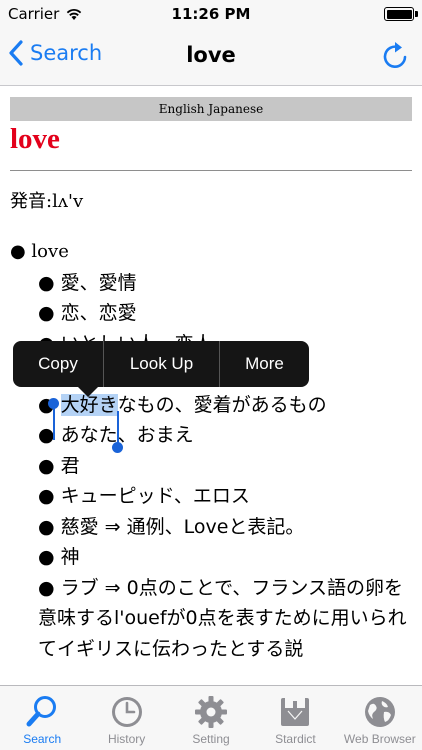  What do you see at coordinates (264, 364) in the screenshot?
I see `more-button: More` at bounding box center [264, 364].